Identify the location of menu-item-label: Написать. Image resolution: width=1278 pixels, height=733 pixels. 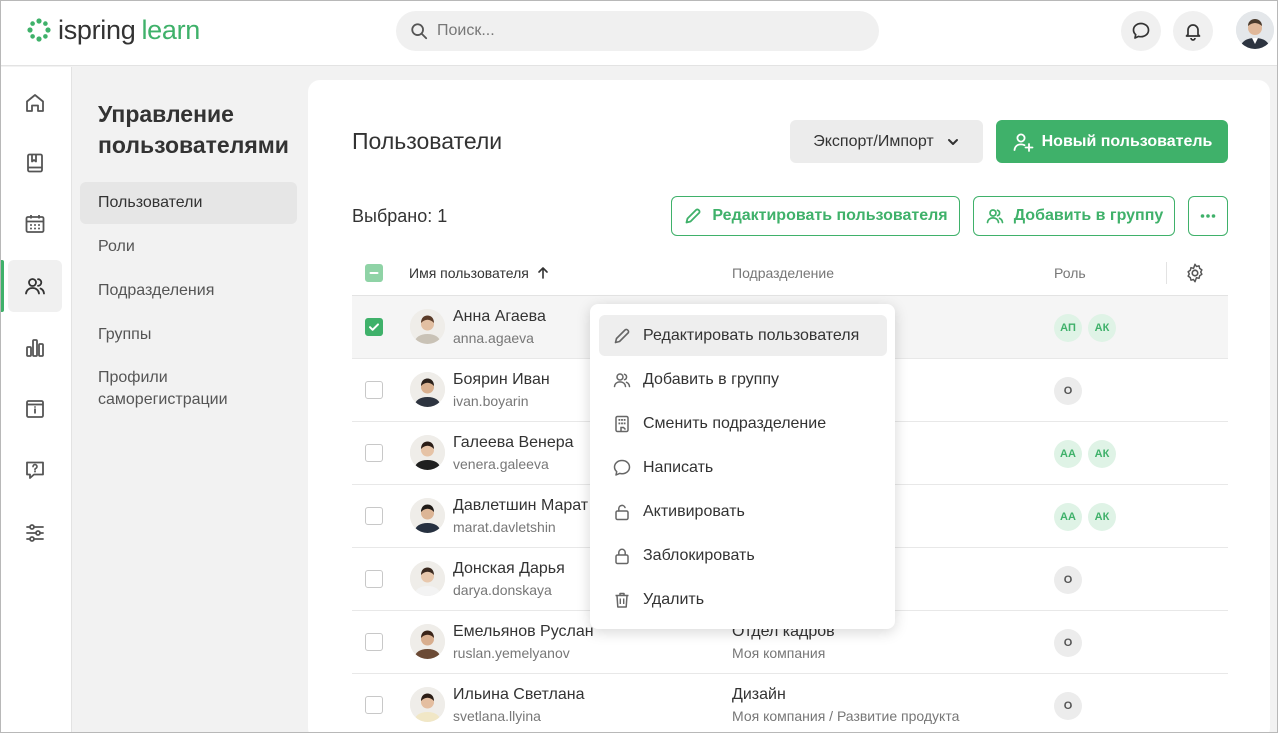
(678, 467).